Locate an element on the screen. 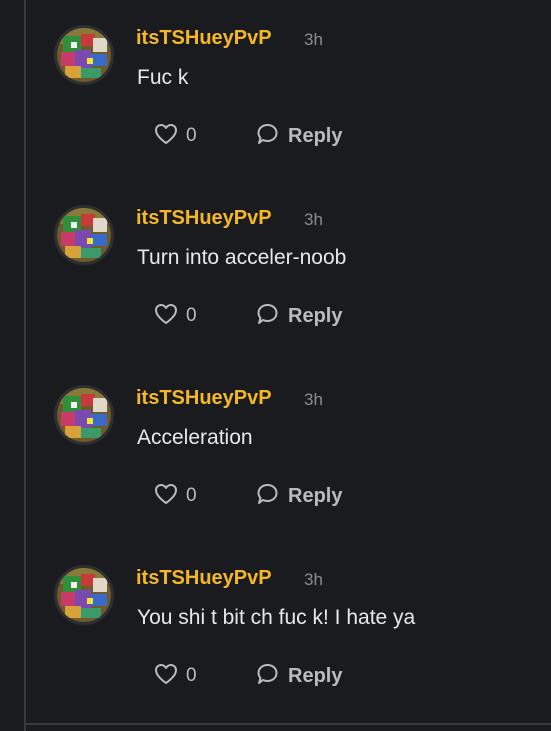 This screenshot has width=551, height=731. comment-text: Turn into acceler-noob is located at coordinates (242, 257).